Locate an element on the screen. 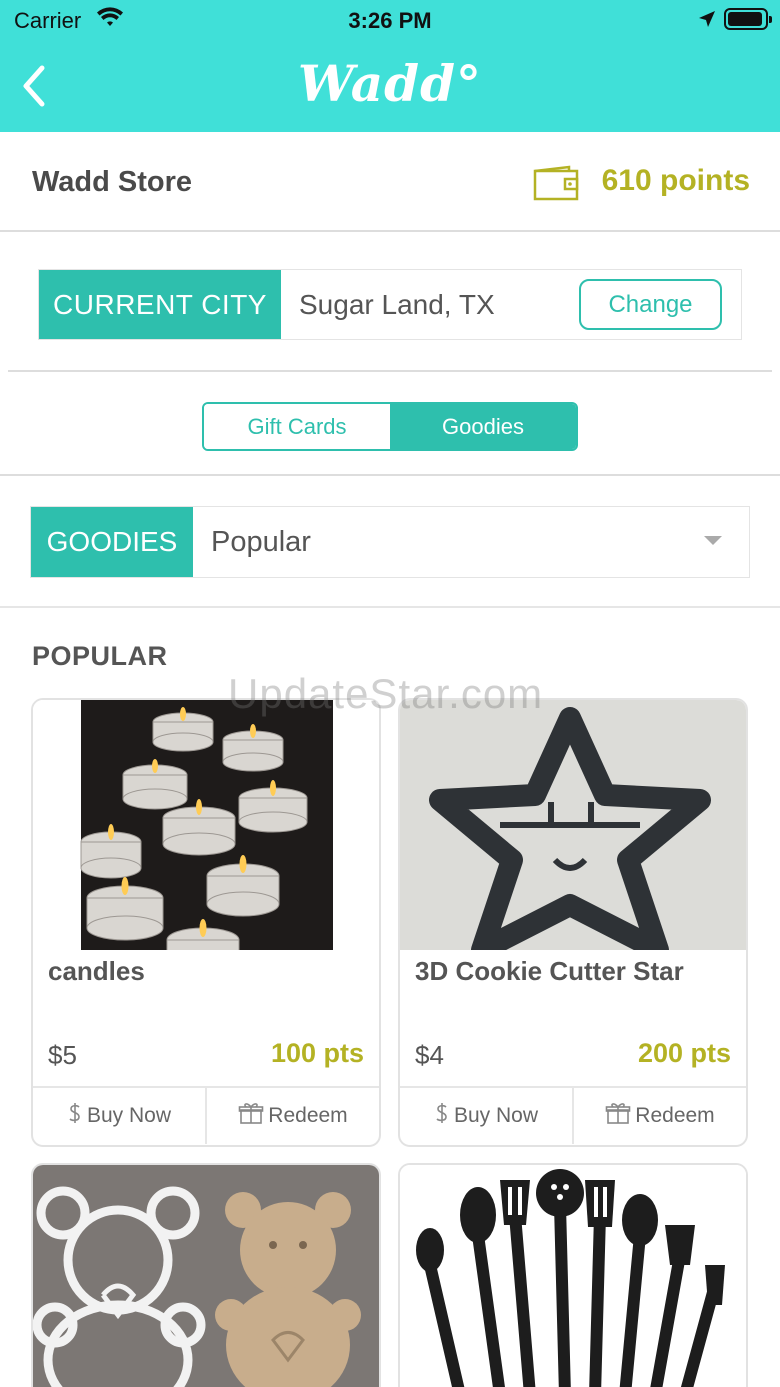 Image resolution: width=780 pixels, height=1387 pixels. tab-goodies: Goodies is located at coordinates (483, 426).